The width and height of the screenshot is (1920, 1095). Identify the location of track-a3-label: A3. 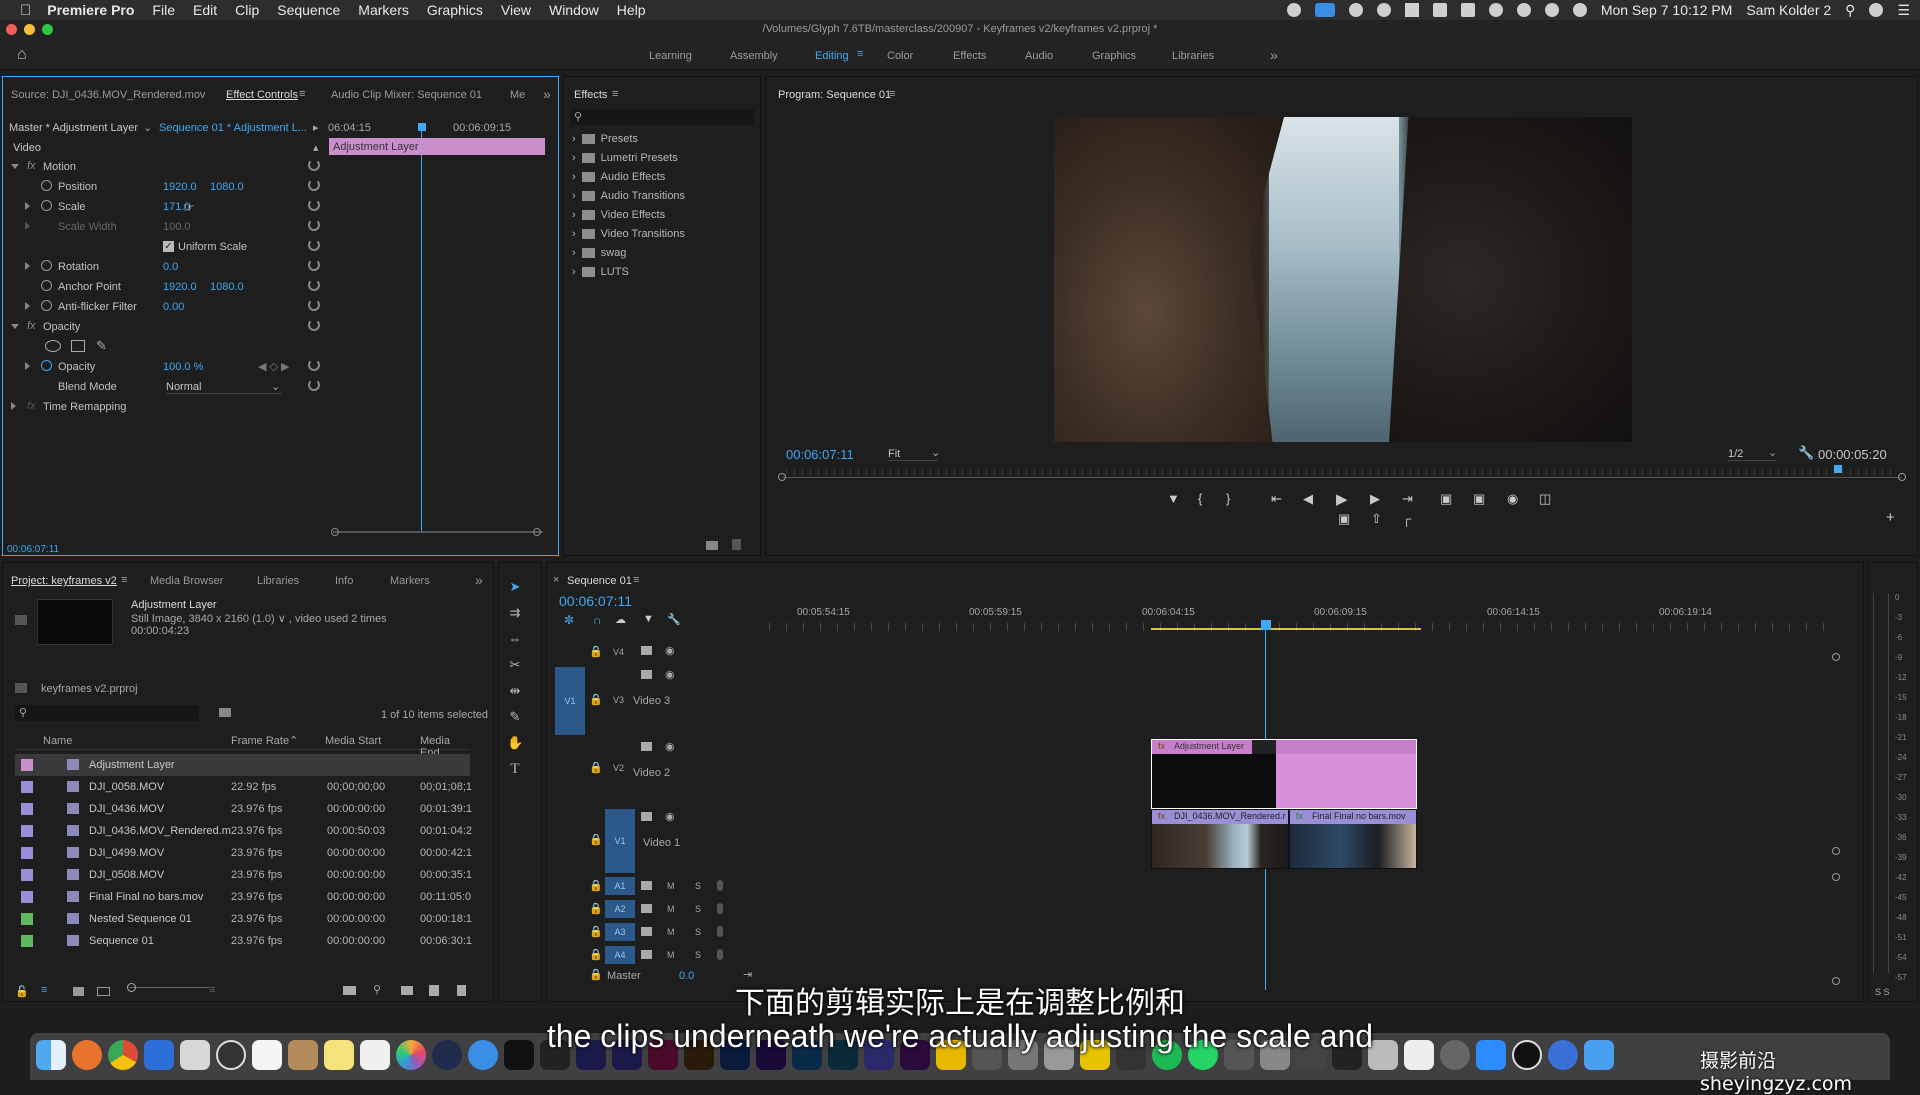
(620, 932).